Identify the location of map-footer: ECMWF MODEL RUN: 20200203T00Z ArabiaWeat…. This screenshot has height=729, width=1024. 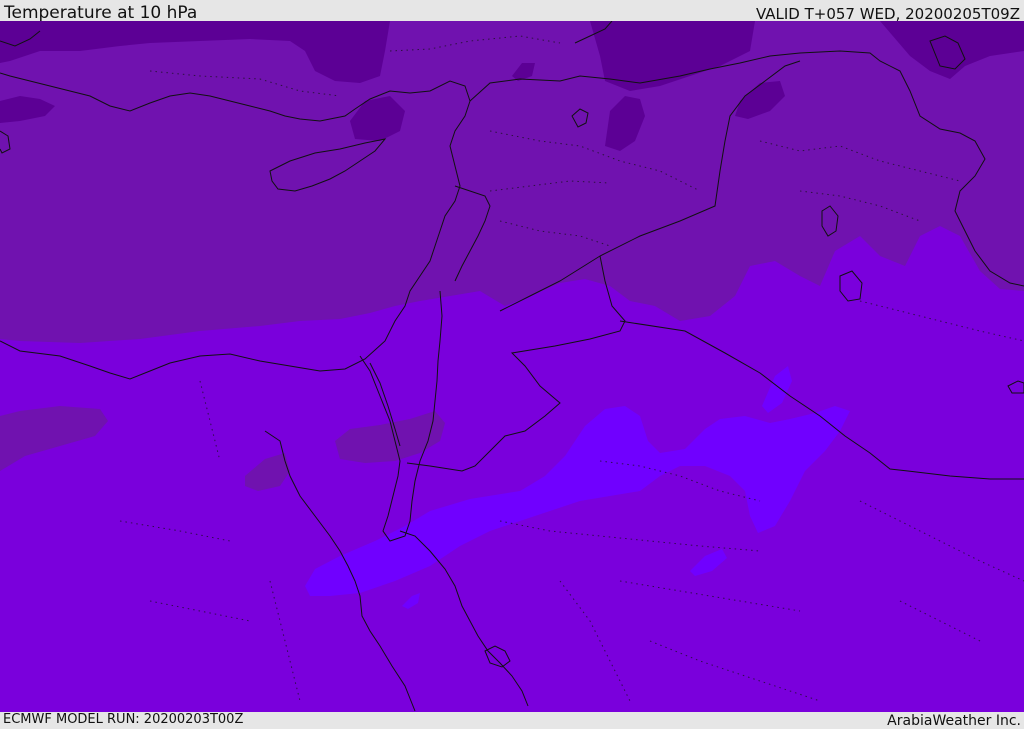
(512, 720).